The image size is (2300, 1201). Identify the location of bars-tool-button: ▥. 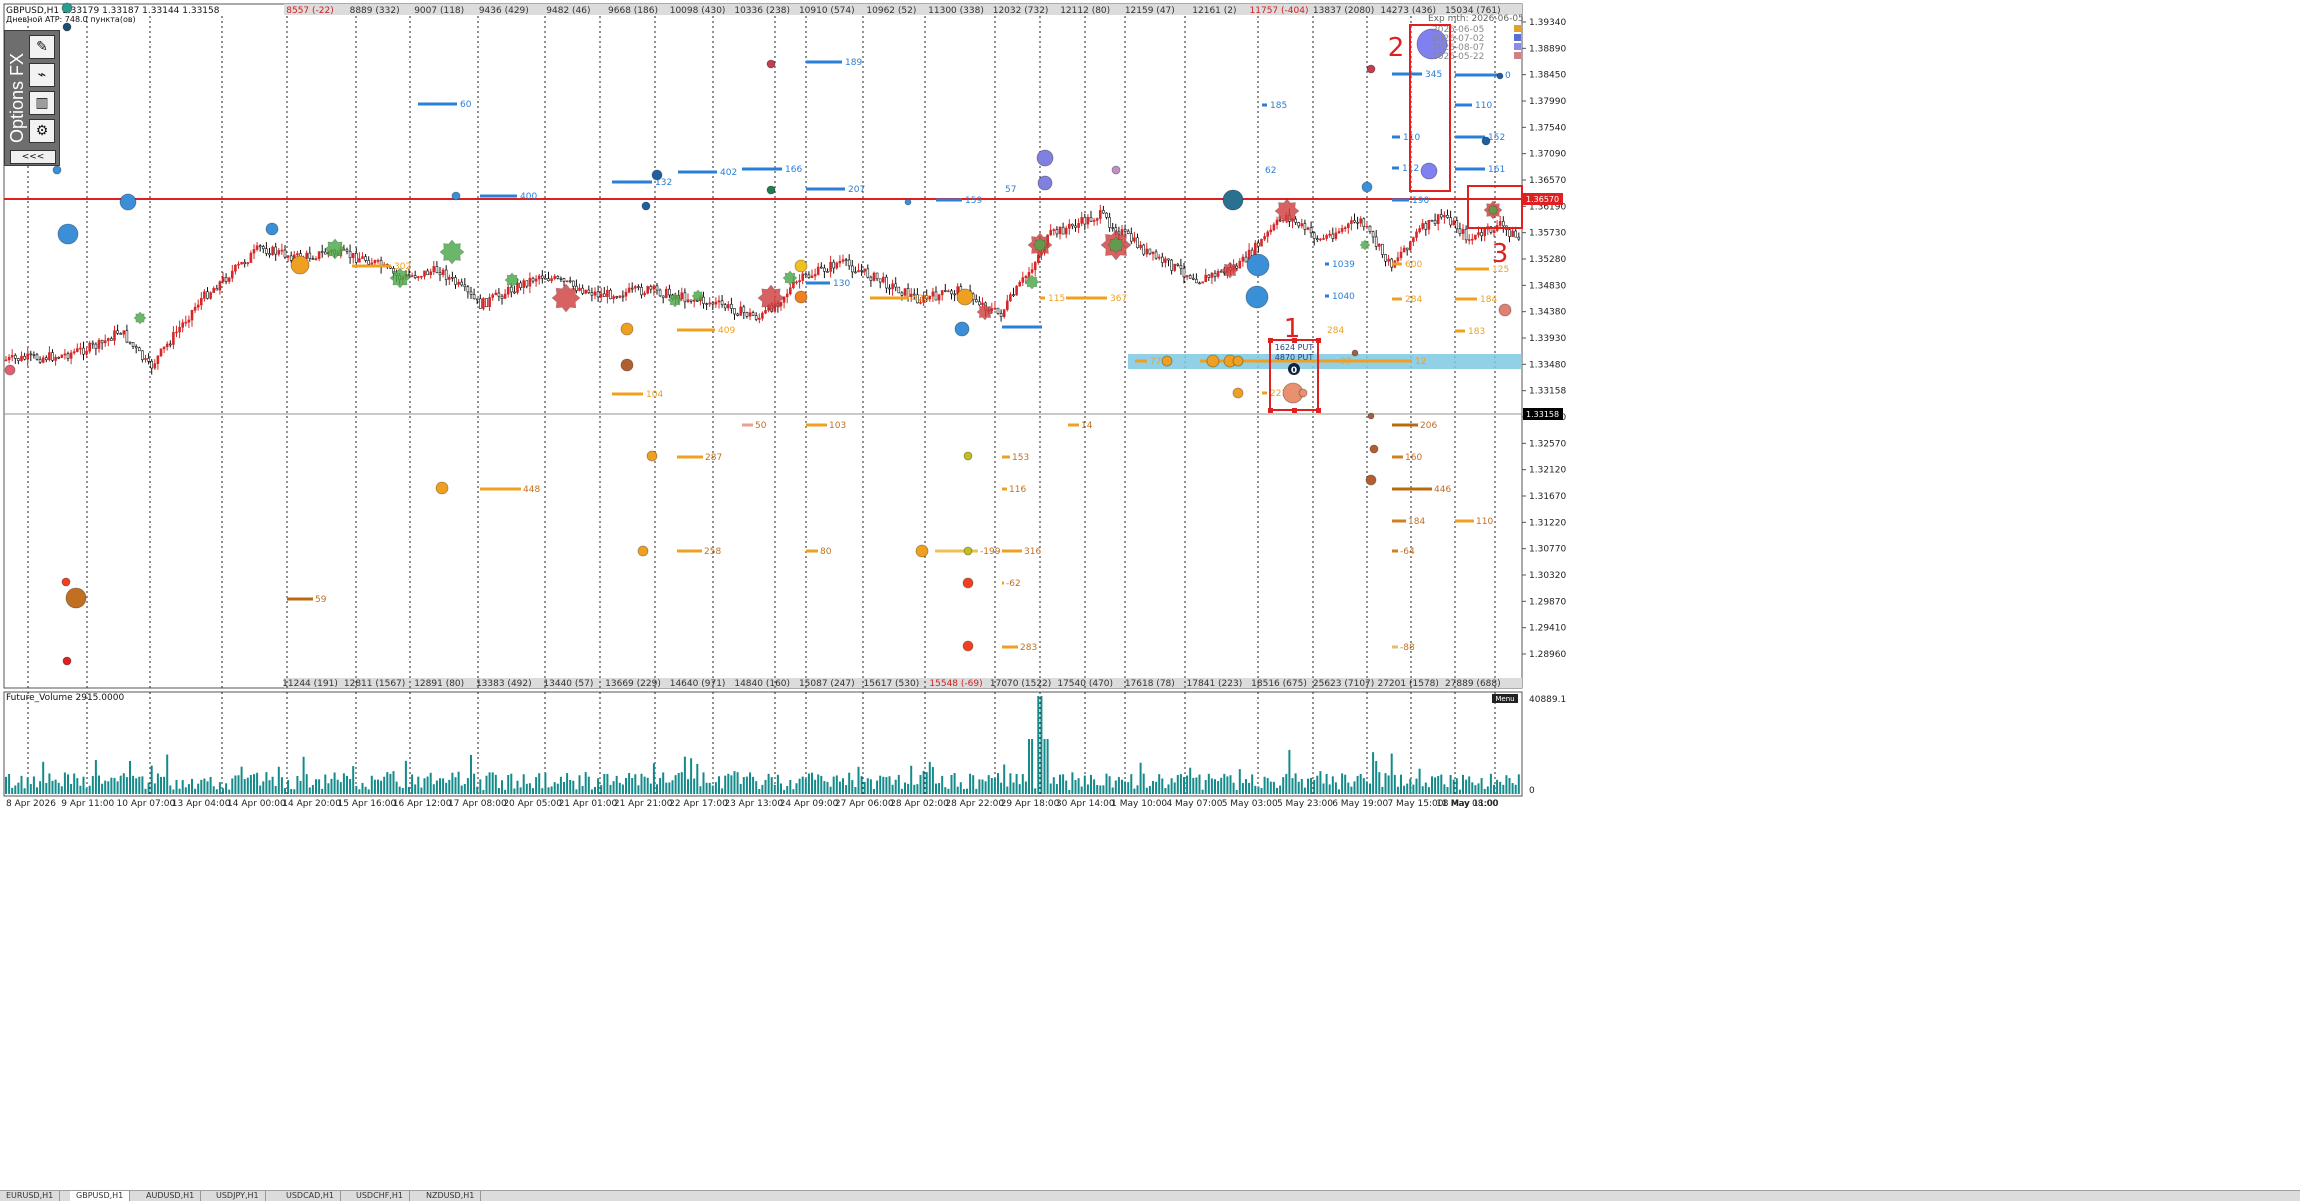
(42, 103).